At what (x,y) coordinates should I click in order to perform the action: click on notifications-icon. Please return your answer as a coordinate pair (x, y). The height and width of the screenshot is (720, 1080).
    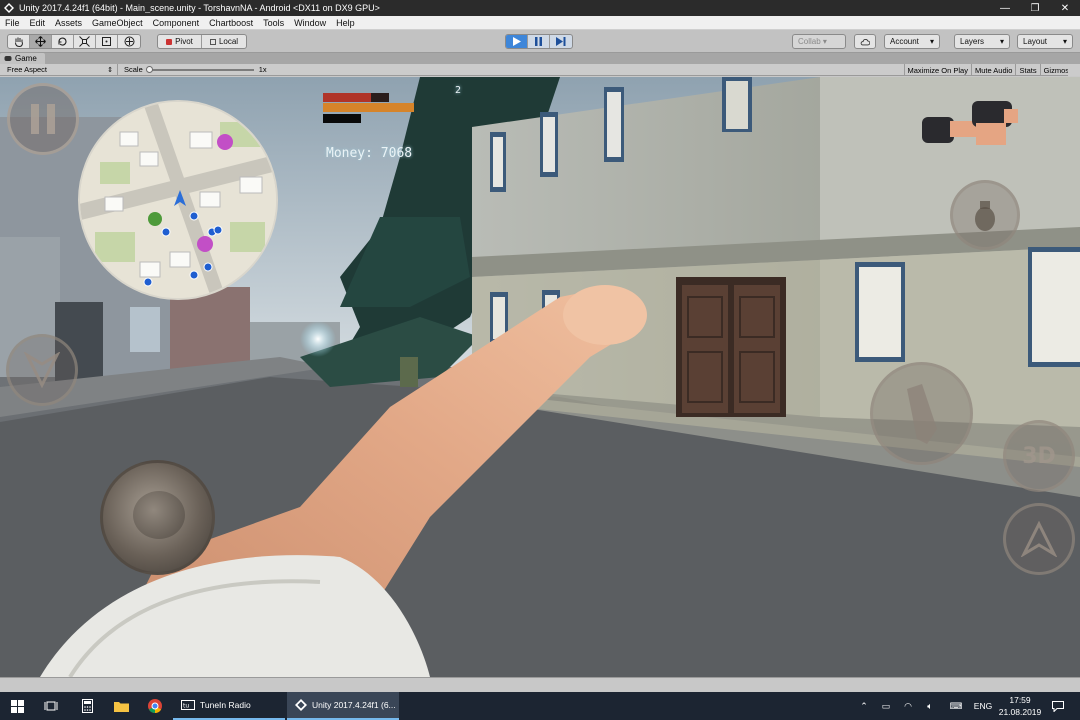
    Looking at the image, I should click on (1058, 706).